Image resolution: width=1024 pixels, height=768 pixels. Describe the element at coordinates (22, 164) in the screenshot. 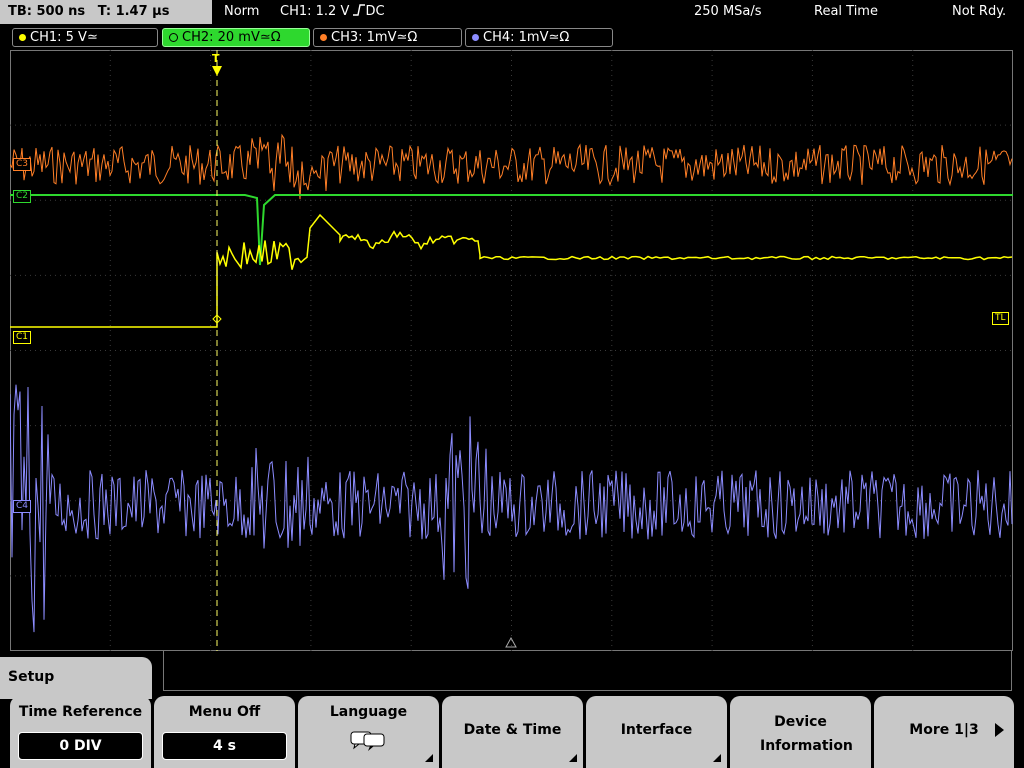

I see `ch3-ground-marker: C3` at that location.